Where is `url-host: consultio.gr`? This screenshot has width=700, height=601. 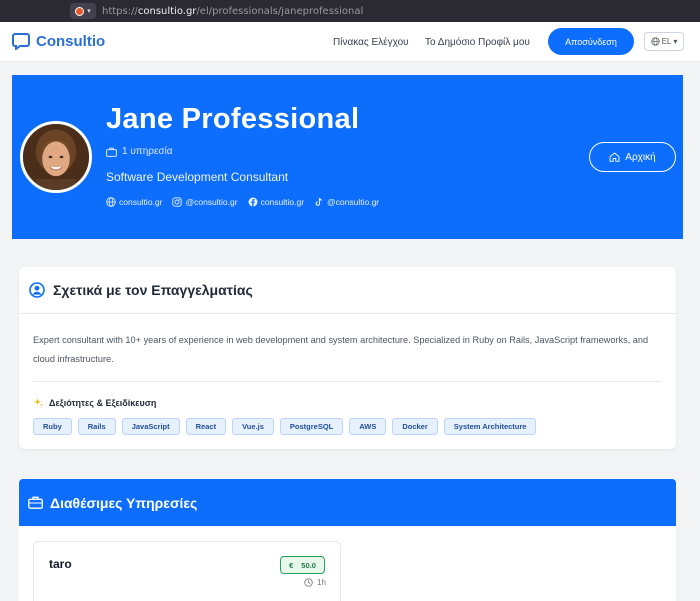 url-host: consultio.gr is located at coordinates (167, 11).